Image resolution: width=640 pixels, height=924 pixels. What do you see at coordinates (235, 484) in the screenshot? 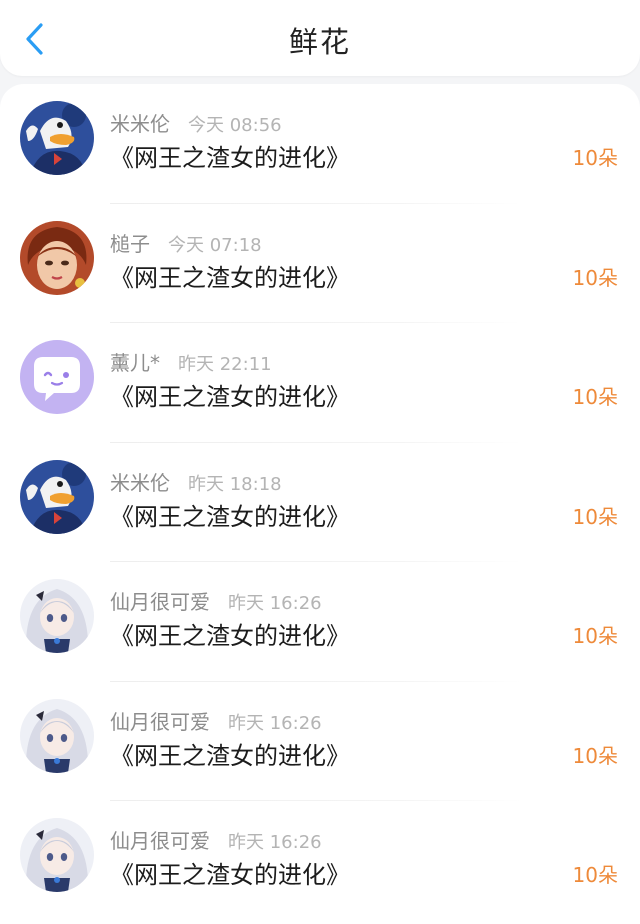
I see `timestamp: 昨天 18:18` at bounding box center [235, 484].